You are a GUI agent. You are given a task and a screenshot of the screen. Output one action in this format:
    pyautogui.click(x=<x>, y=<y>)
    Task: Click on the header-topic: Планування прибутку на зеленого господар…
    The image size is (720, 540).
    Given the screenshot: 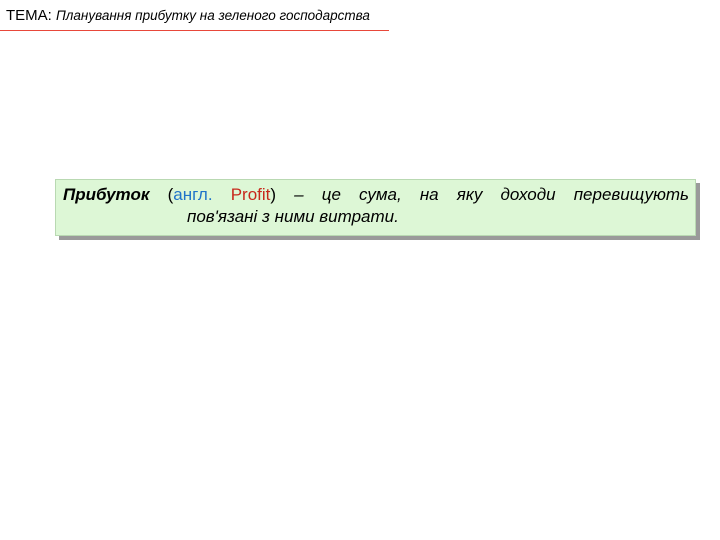 What is the action you would take?
    pyautogui.click(x=213, y=15)
    